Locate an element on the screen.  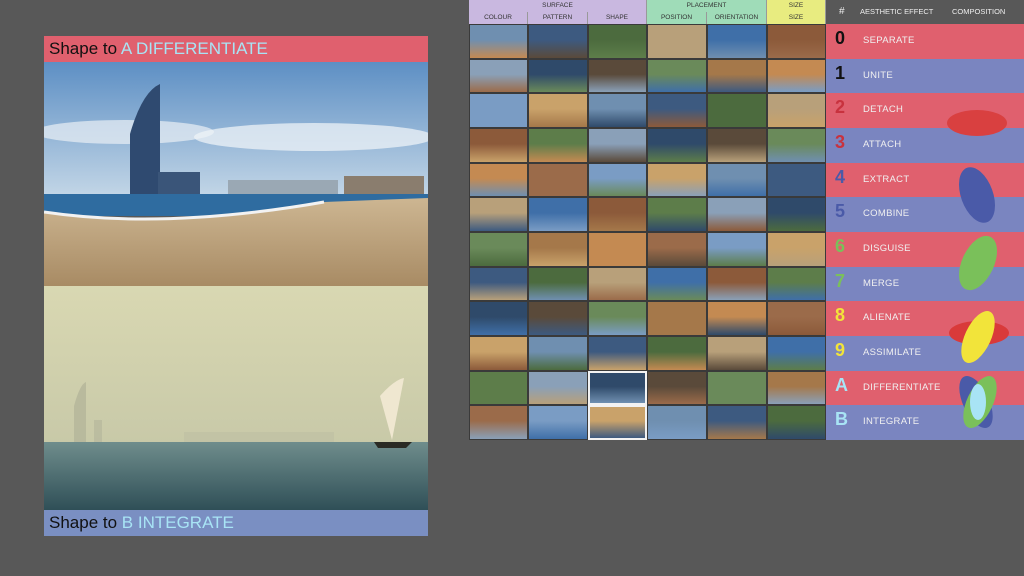
column-header-position: POSITION is located at coordinates (677, 18).